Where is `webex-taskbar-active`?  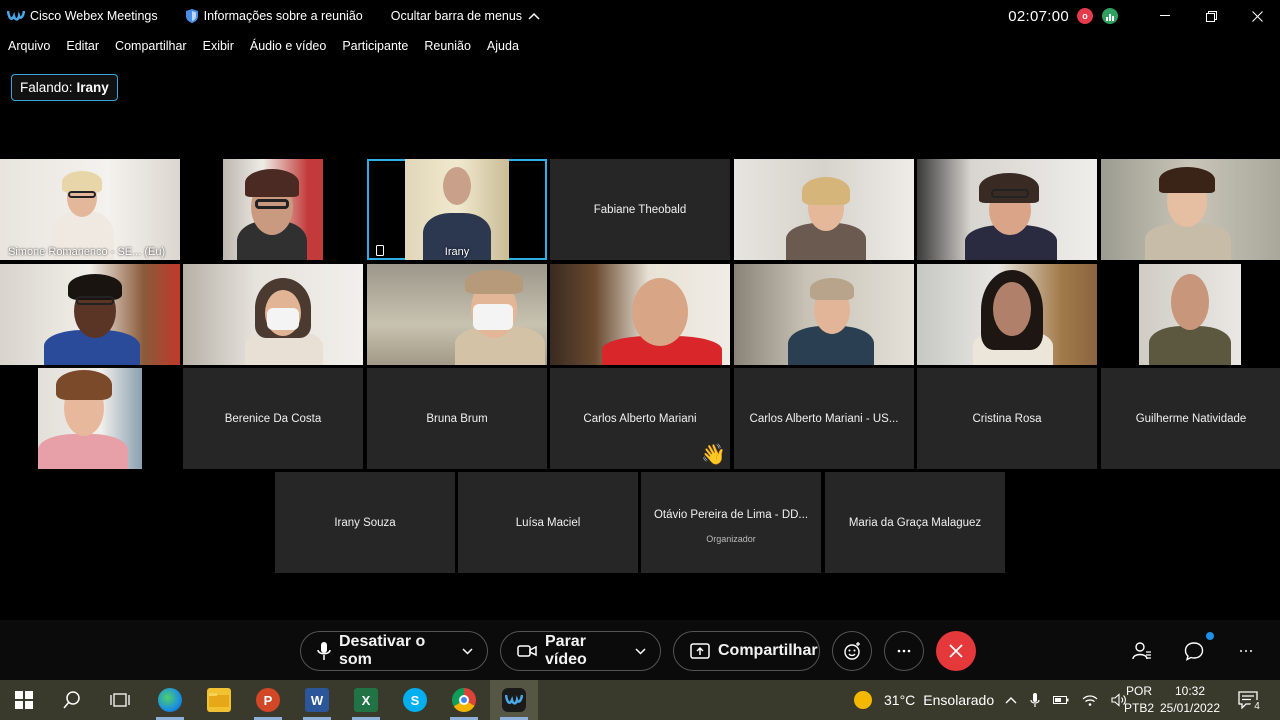 webex-taskbar-active is located at coordinates (514, 700).